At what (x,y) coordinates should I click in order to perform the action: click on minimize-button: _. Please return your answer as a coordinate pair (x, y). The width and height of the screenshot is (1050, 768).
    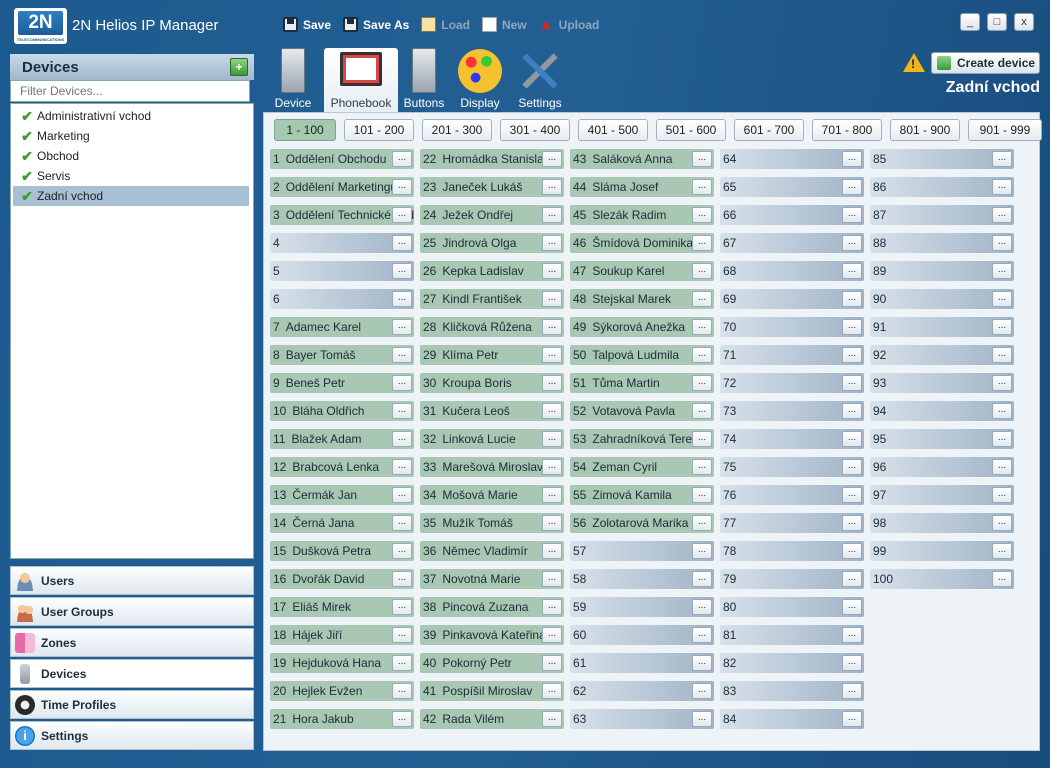
    Looking at the image, I should click on (970, 22).